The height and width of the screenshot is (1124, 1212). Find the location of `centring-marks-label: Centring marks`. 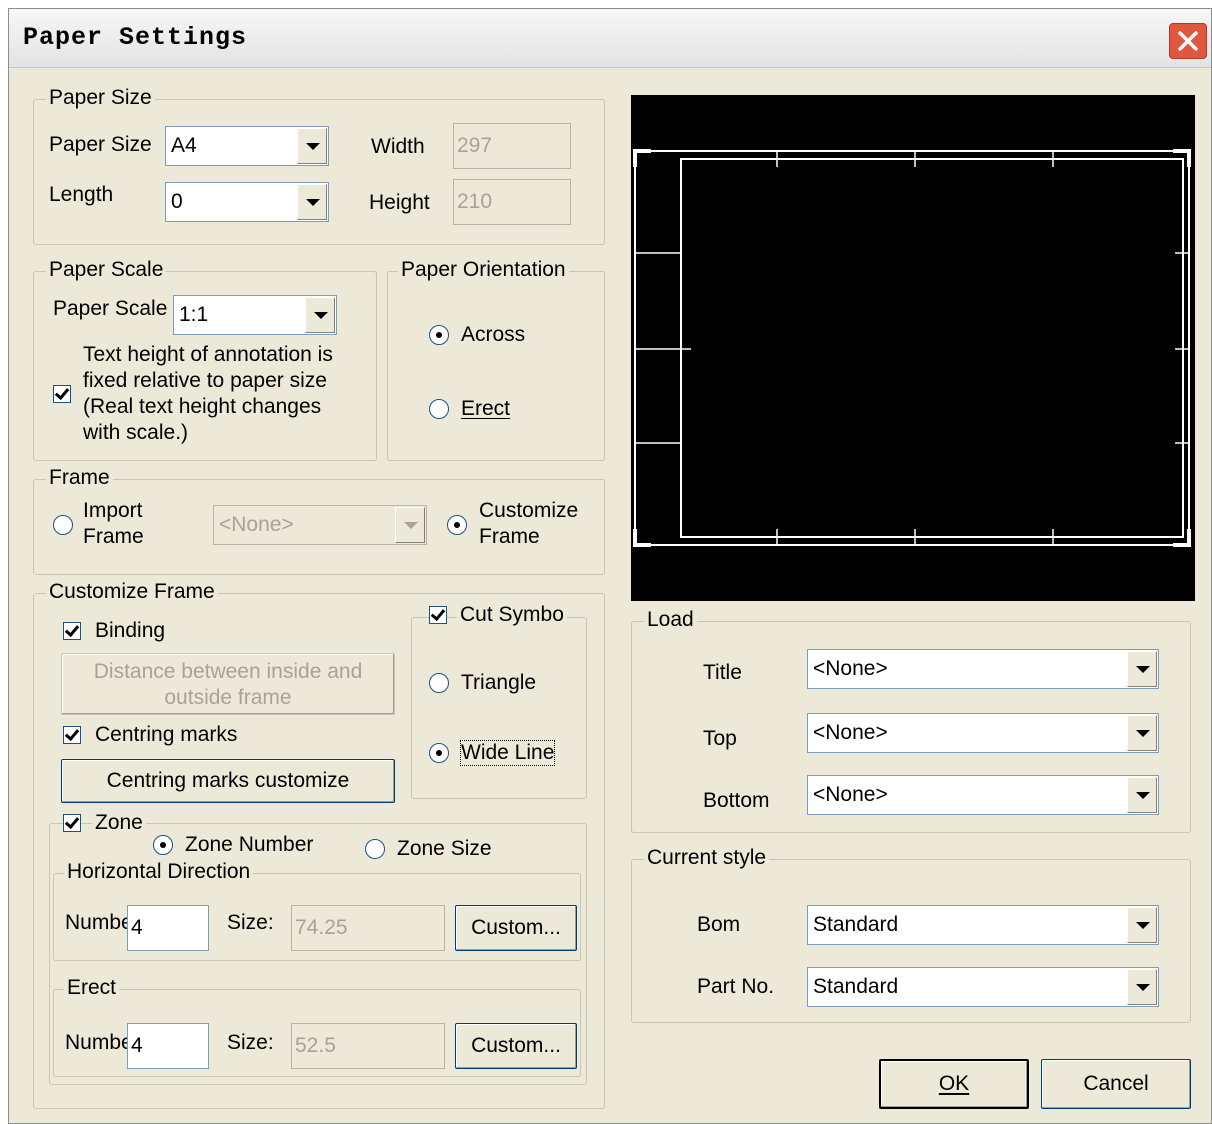

centring-marks-label: Centring marks is located at coordinates (166, 735).